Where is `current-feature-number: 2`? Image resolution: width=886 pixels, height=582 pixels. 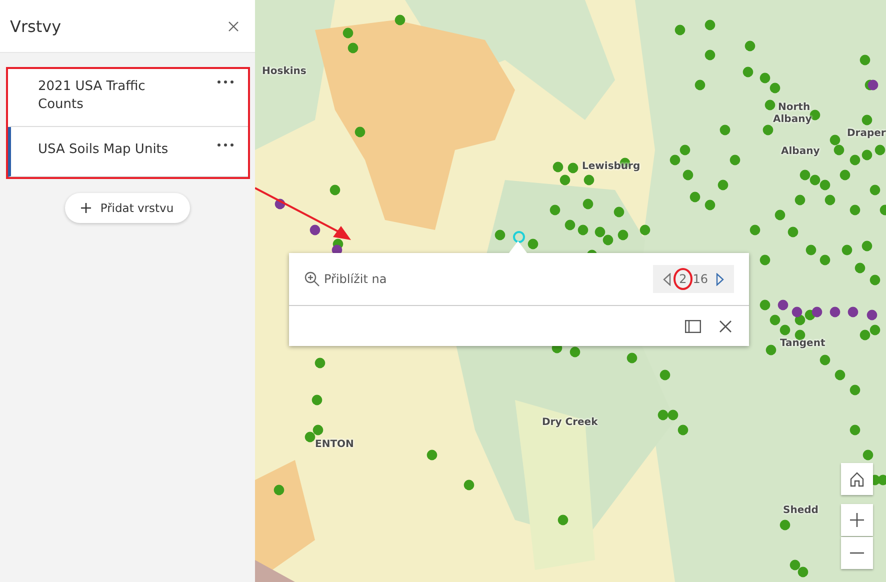
current-feature-number: 2 is located at coordinates (683, 279).